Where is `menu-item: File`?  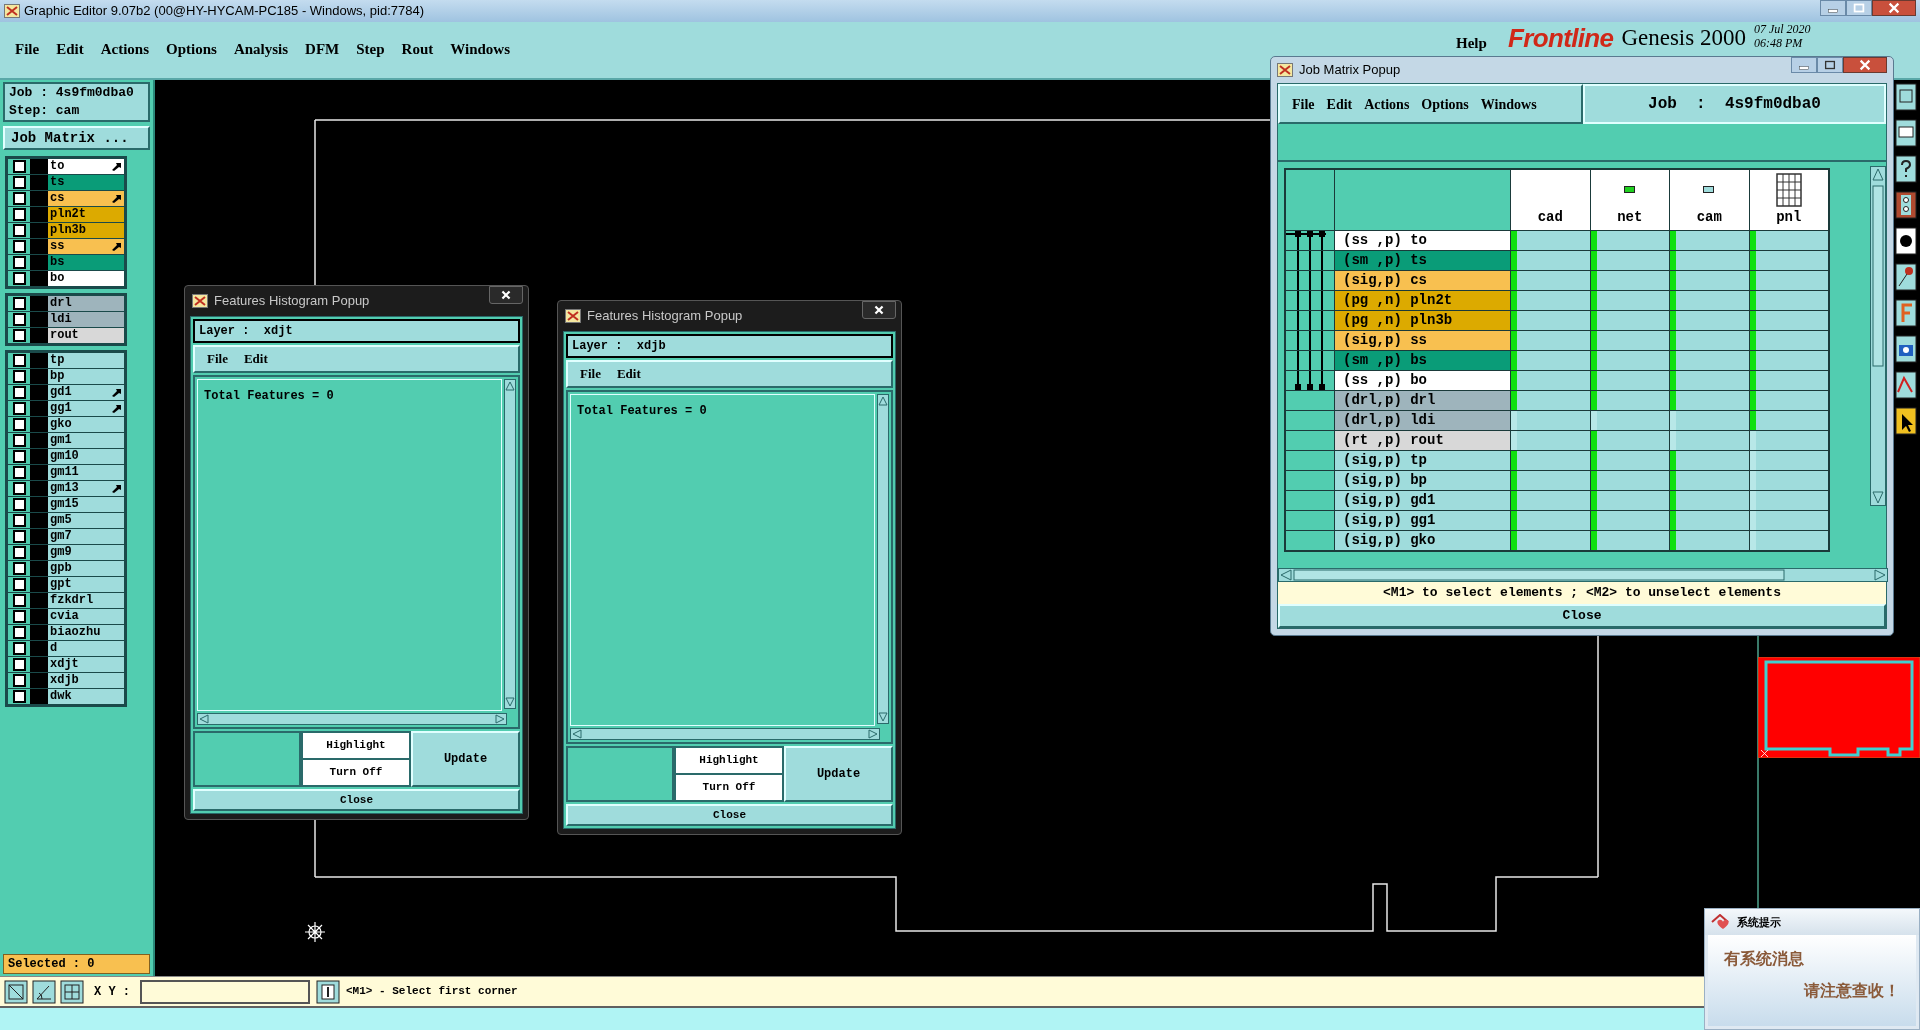 menu-item: File is located at coordinates (27, 49).